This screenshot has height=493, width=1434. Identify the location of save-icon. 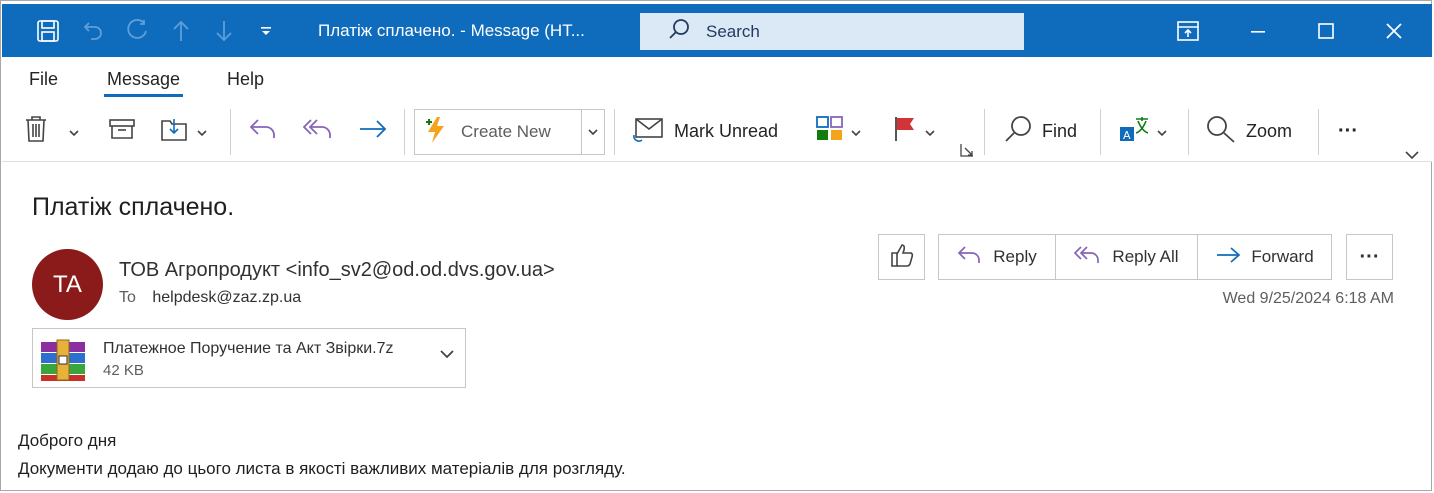
(48, 30).